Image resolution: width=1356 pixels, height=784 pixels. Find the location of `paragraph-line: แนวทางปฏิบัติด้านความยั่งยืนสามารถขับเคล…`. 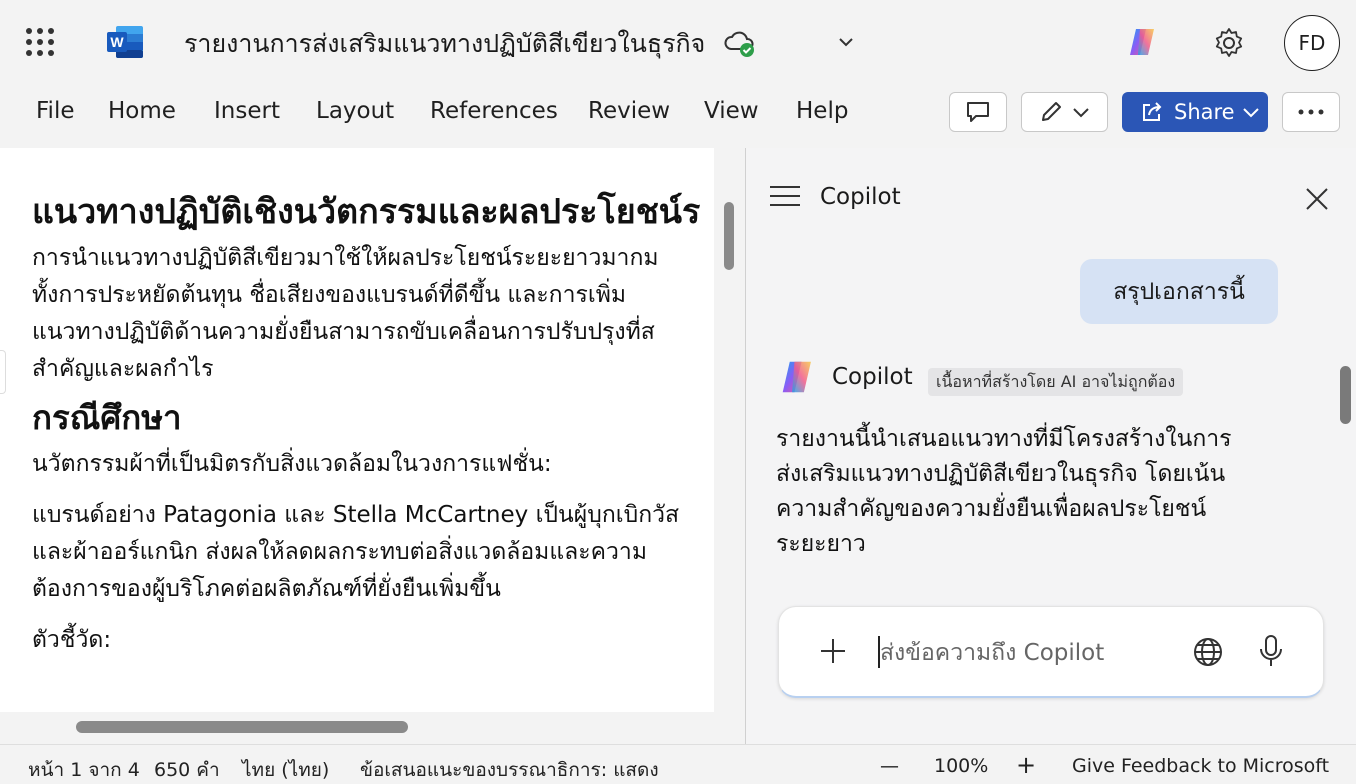

paragraph-line: แนวทางปฏิบัติด้านความยั่งยืนสามารถขับเคล… is located at coordinates (343, 332).